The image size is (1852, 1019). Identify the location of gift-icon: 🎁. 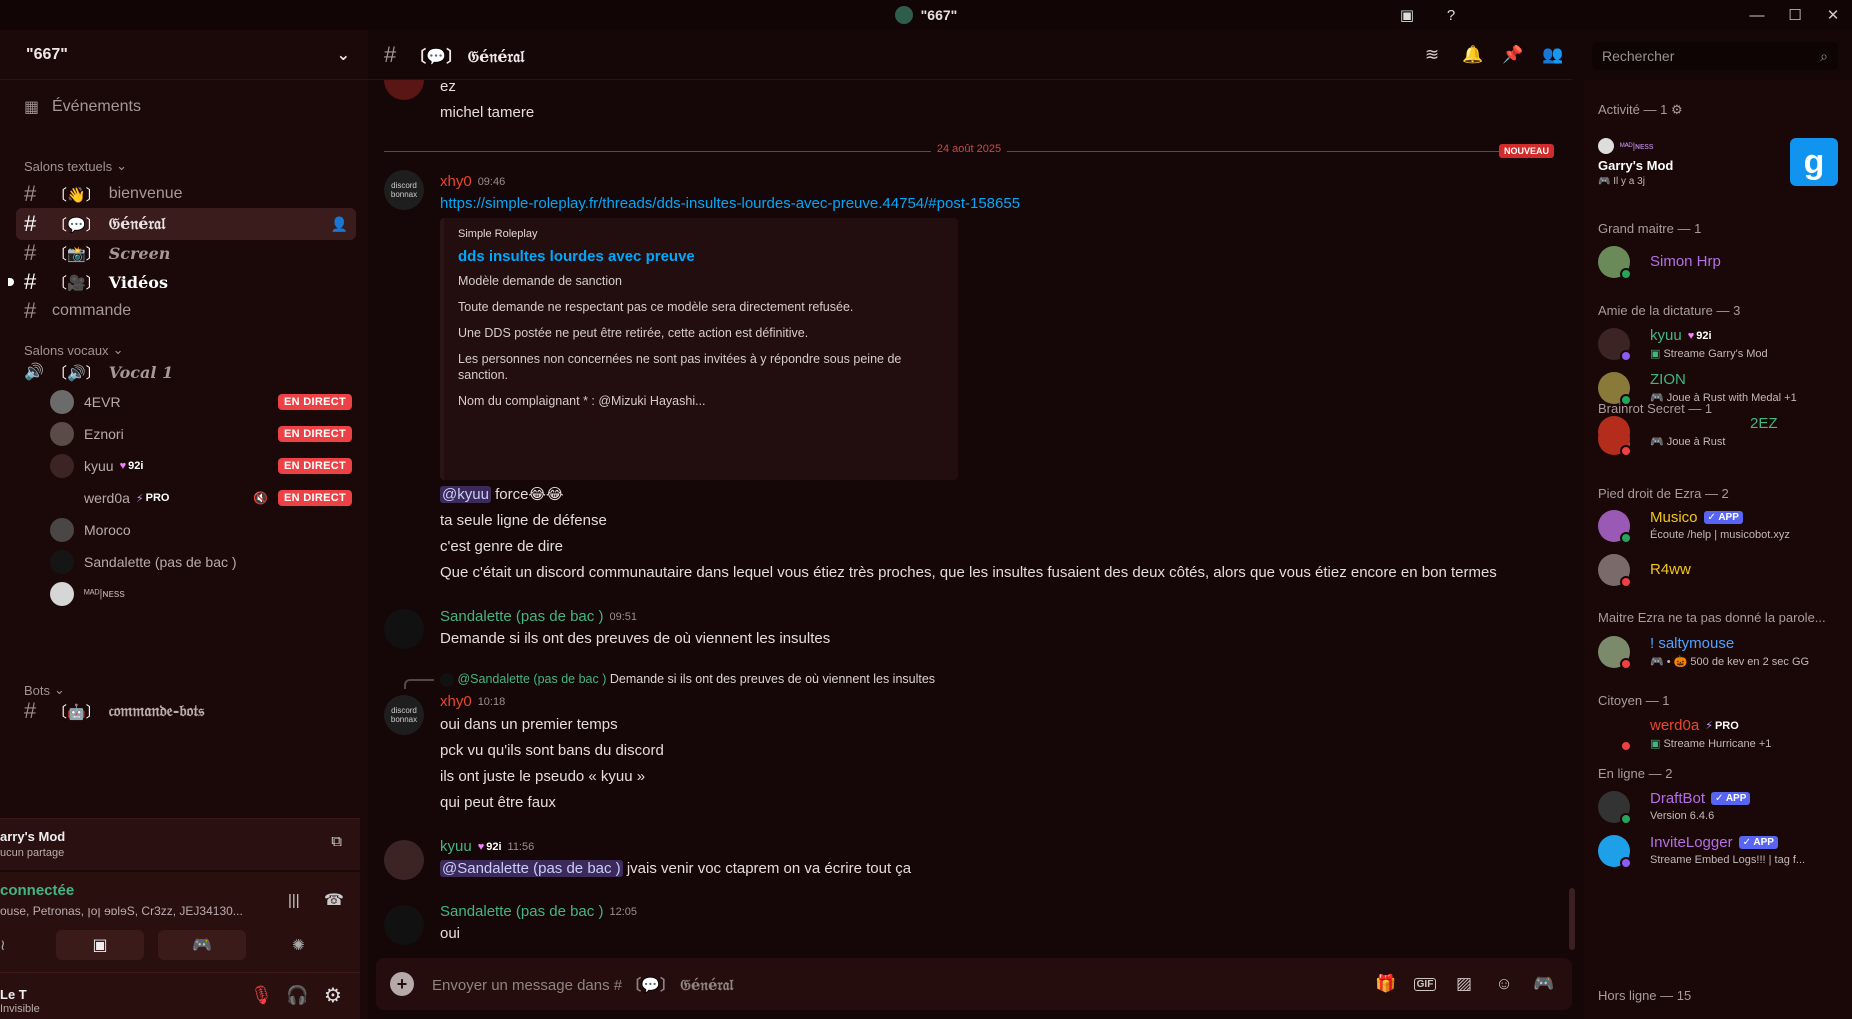
(1386, 984).